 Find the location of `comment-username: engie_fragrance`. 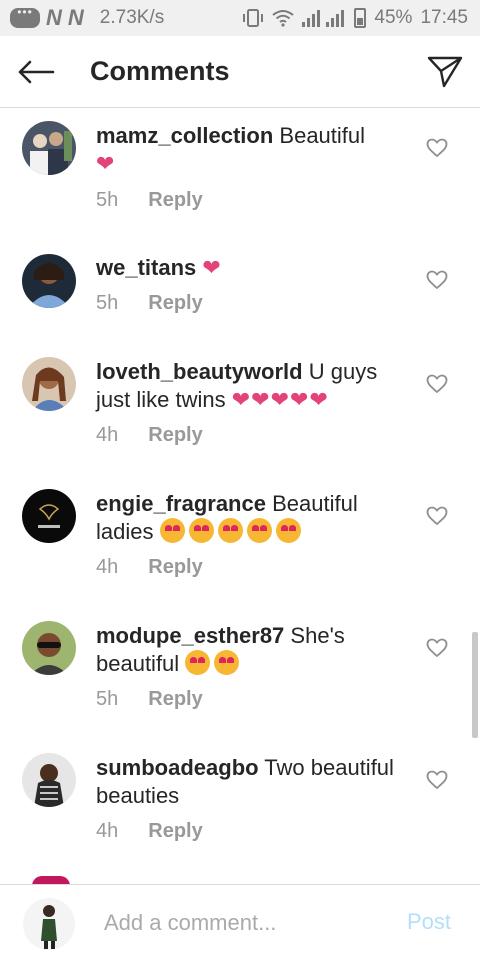

comment-username: engie_fragrance is located at coordinates (181, 503).